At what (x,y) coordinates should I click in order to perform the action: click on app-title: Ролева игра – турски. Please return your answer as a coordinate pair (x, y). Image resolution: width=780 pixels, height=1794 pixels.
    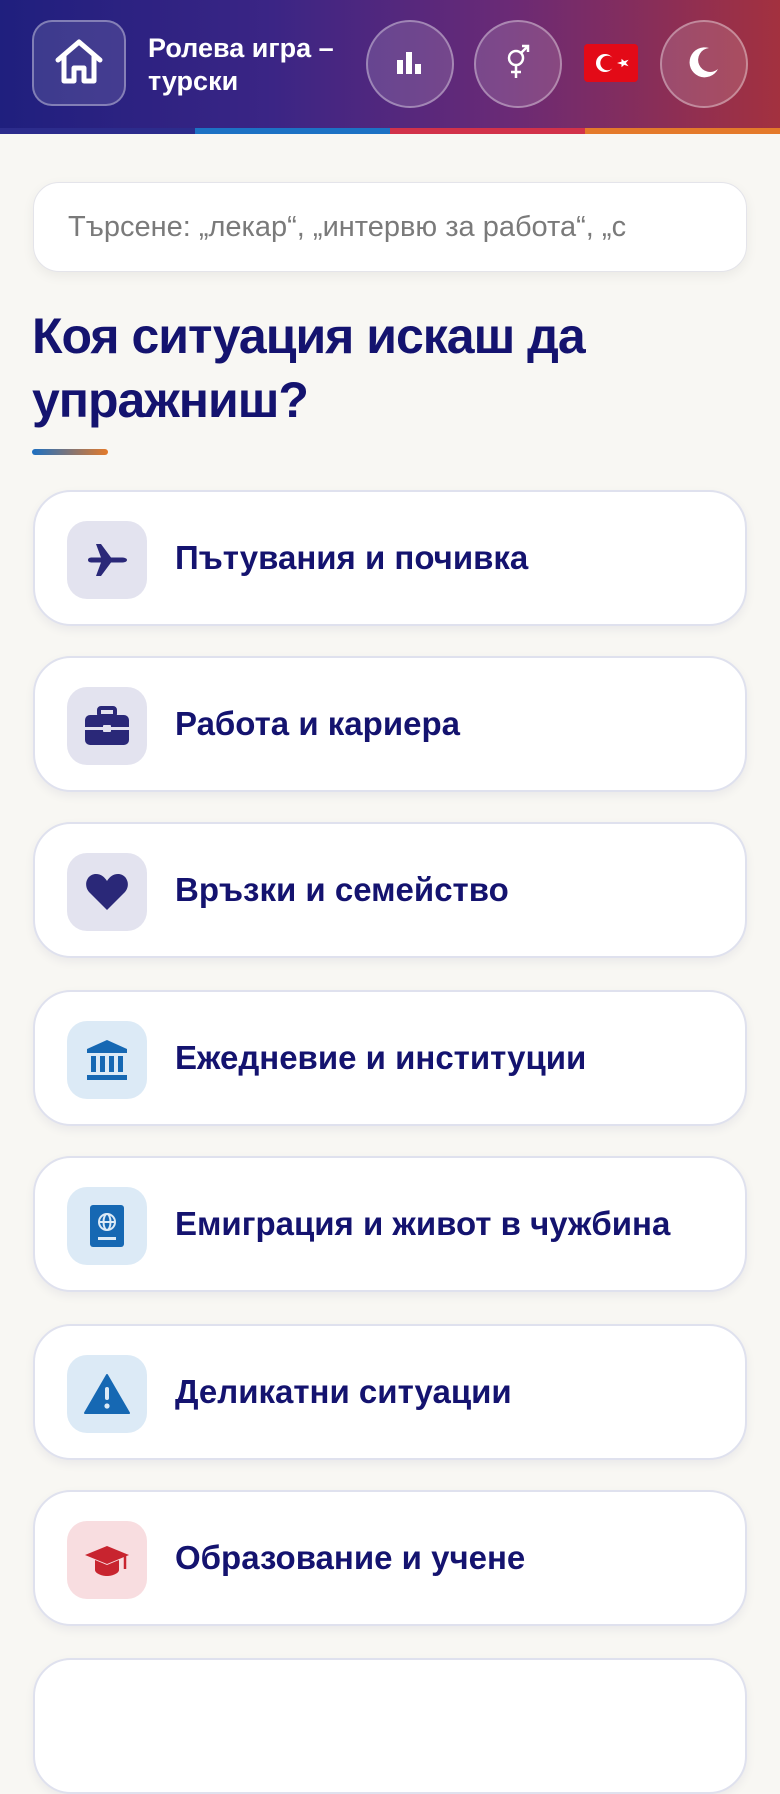
    Looking at the image, I should click on (241, 64).